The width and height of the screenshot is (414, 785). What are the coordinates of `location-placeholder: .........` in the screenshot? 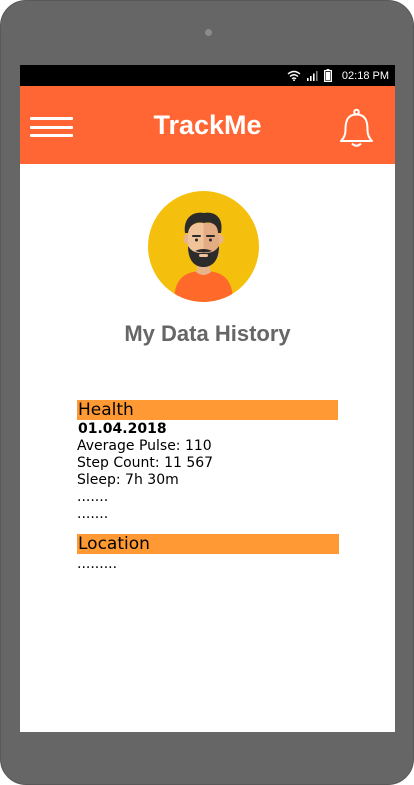 It's located at (97, 564).